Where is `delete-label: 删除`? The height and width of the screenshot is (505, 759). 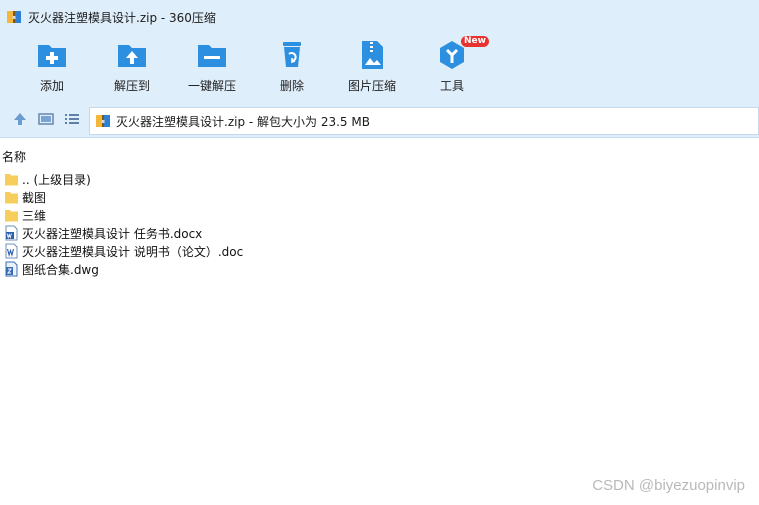
delete-label: 删除 is located at coordinates (291, 86).